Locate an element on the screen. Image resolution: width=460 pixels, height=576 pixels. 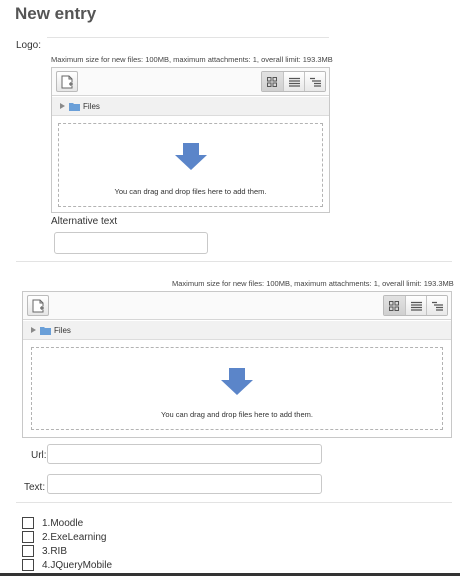
page-title: New entry is located at coordinates (56, 13).